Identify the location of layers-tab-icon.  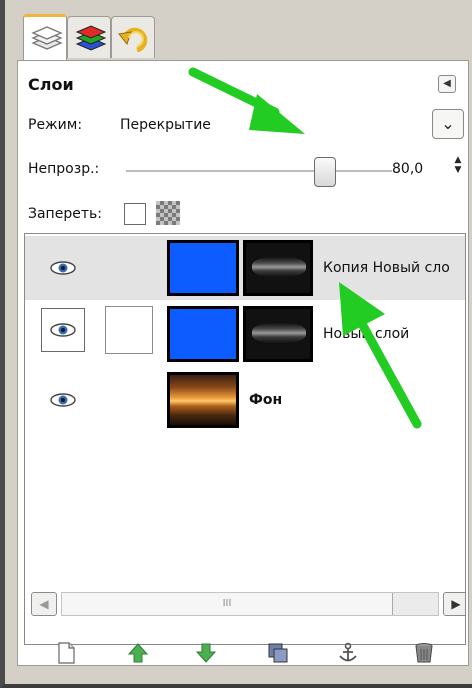
(47, 38).